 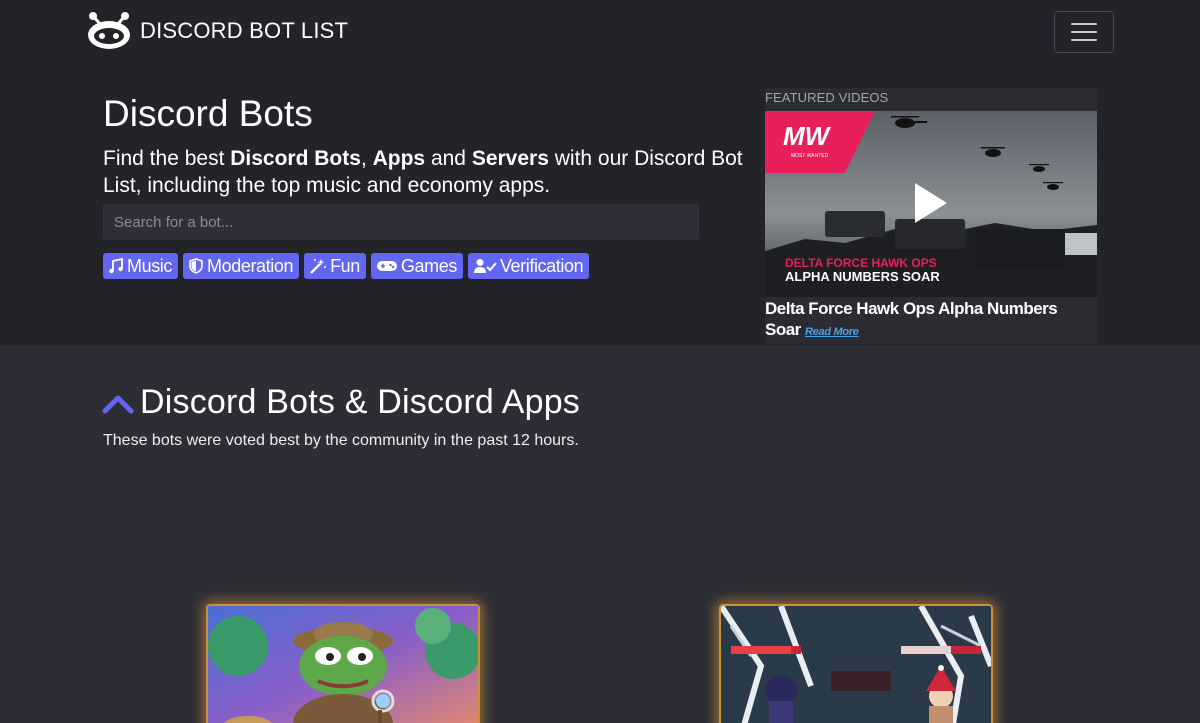 I want to click on menu-toggle-button, so click(x=1084, y=32).